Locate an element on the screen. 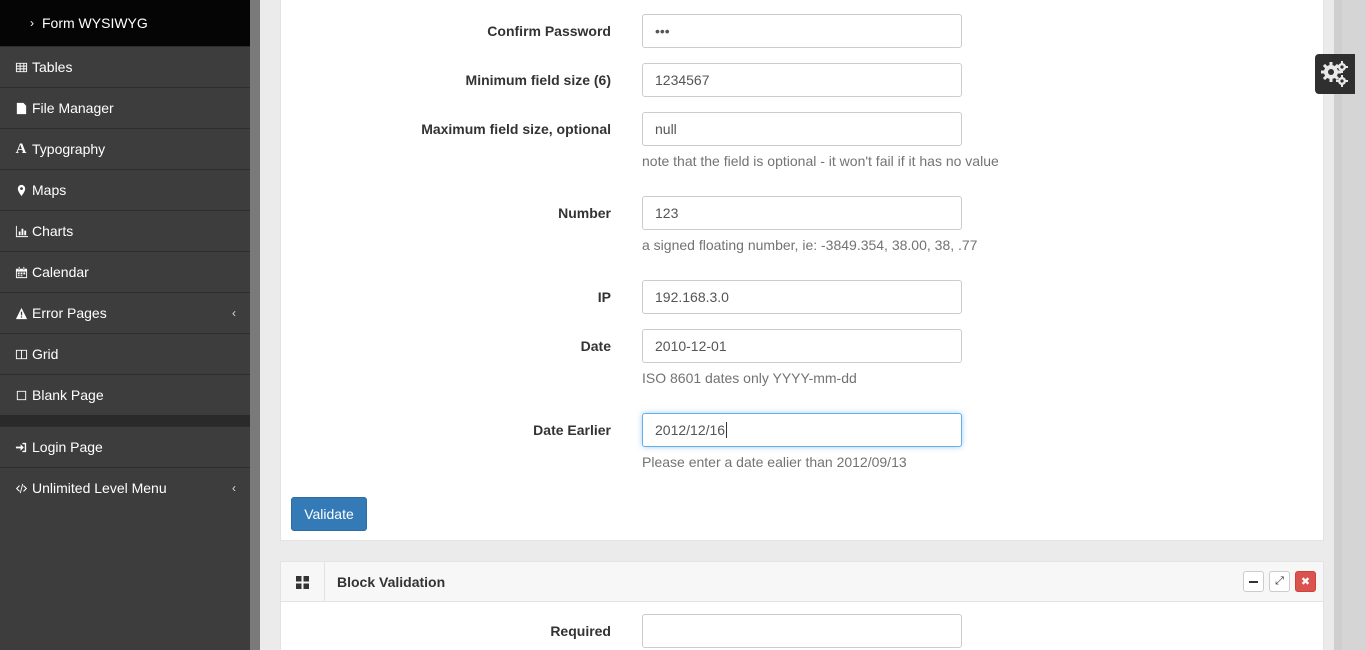 This screenshot has height=650, width=1366. sidebar-item-label: Grid is located at coordinates (45, 354).